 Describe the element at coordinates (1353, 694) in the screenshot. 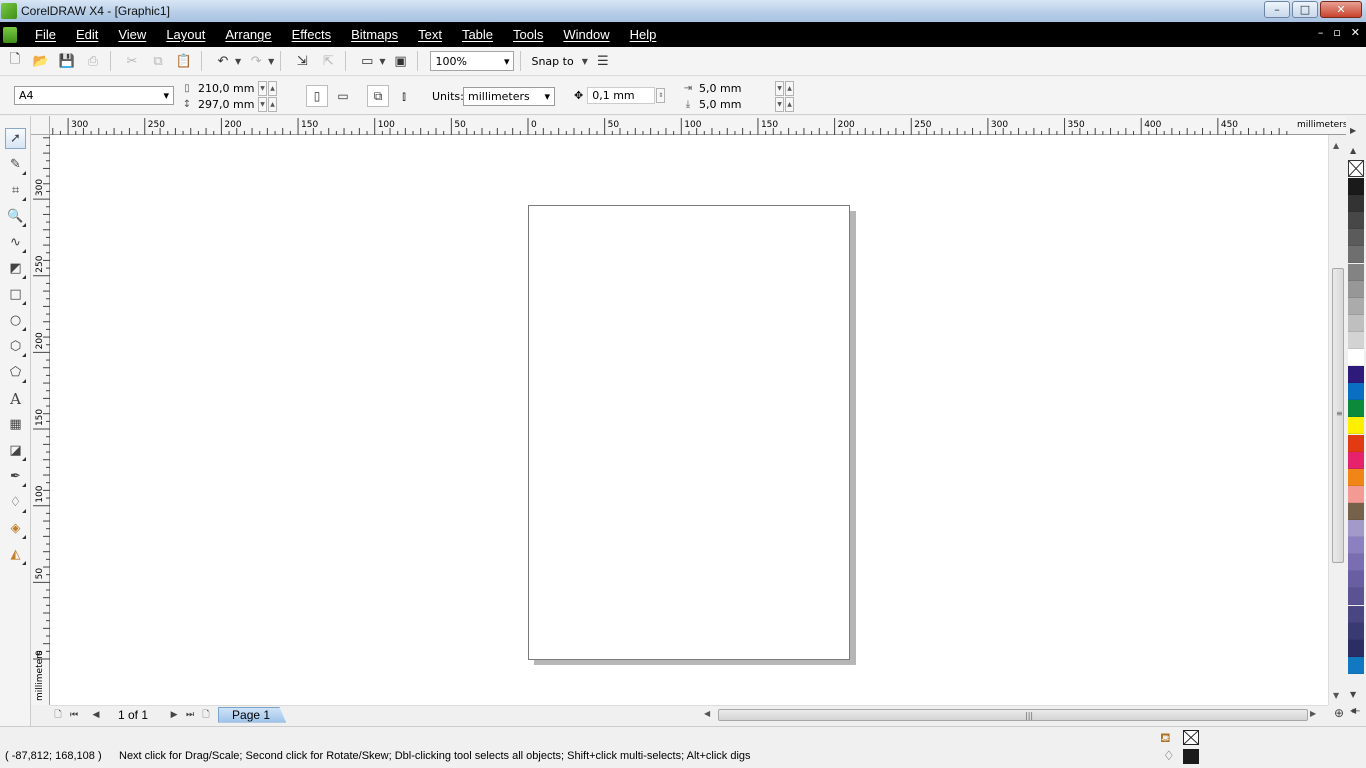

I see `palette-scroll-down-icon: ▼` at that location.